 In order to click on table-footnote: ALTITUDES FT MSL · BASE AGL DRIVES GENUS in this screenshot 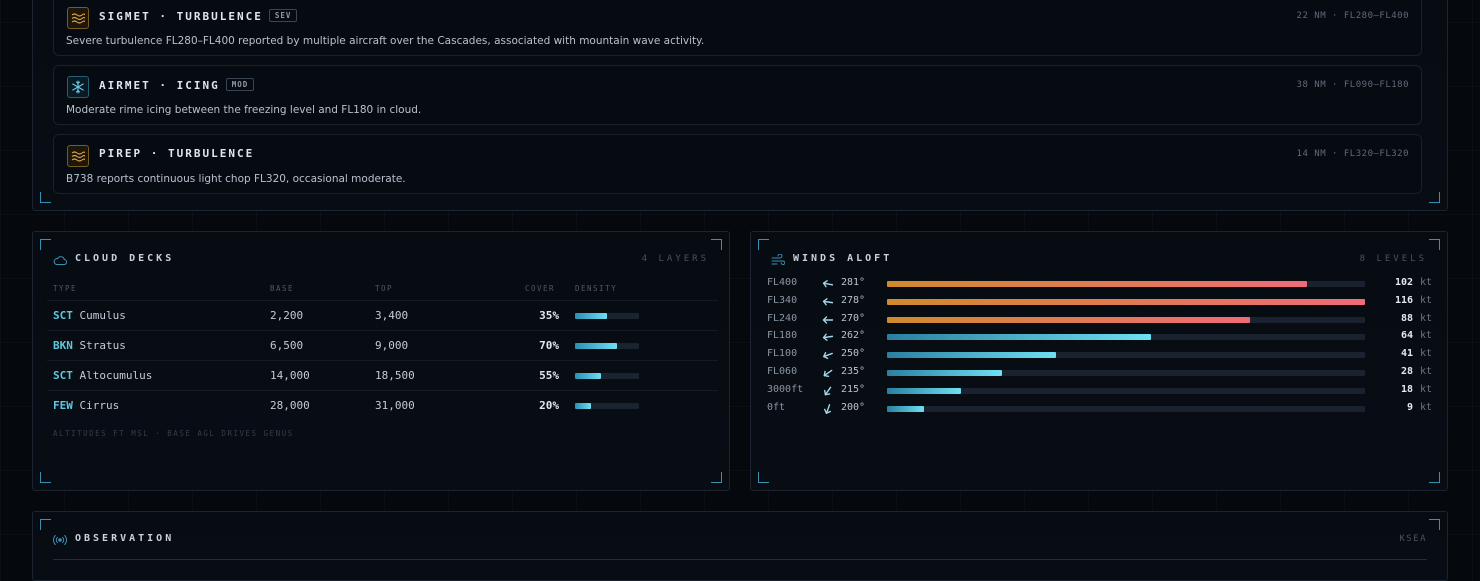, I will do `click(173, 433)`.